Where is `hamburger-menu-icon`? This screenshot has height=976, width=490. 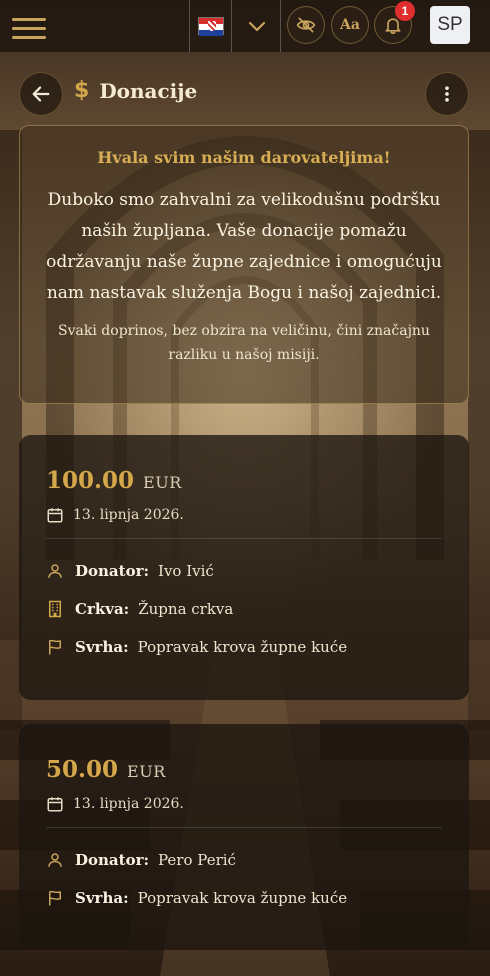
hamburger-menu-icon is located at coordinates (29, 32).